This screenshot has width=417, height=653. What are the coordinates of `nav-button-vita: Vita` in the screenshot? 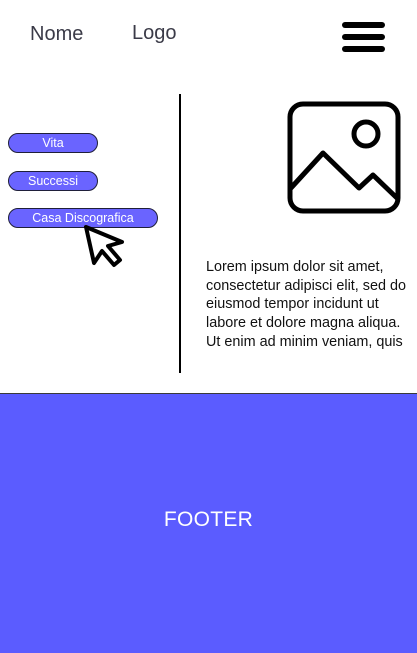 It's located at (53, 143).